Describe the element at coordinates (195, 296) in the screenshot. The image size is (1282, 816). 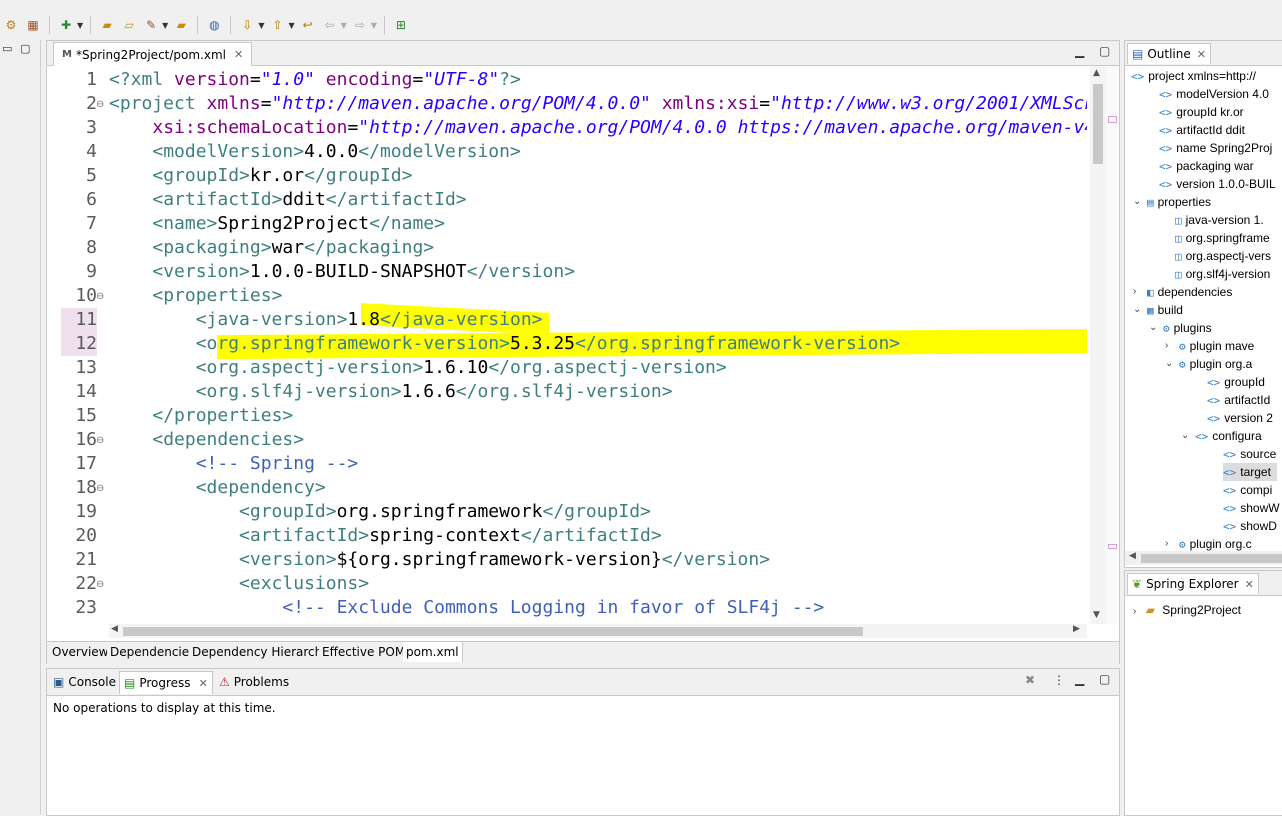
I see `code-line: <properties>` at that location.